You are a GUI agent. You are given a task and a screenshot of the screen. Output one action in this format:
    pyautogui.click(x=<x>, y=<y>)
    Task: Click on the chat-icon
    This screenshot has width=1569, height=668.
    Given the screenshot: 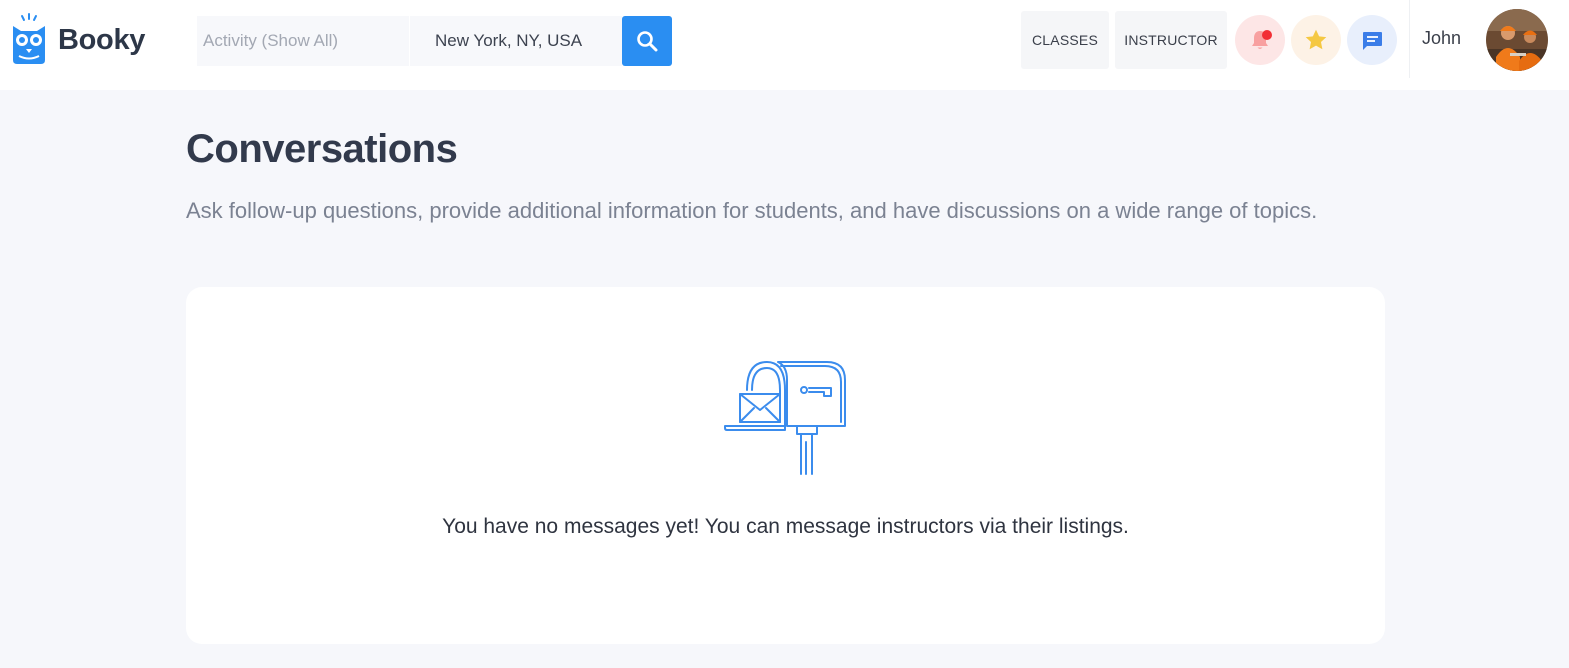 What is the action you would take?
    pyautogui.click(x=1372, y=41)
    